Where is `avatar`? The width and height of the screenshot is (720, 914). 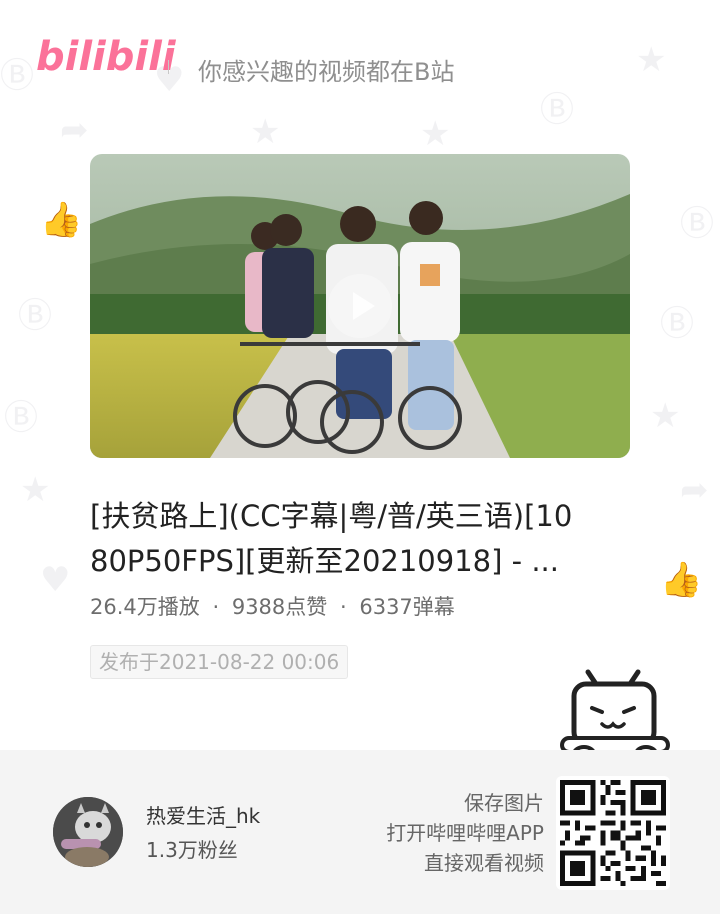 avatar is located at coordinates (88, 832).